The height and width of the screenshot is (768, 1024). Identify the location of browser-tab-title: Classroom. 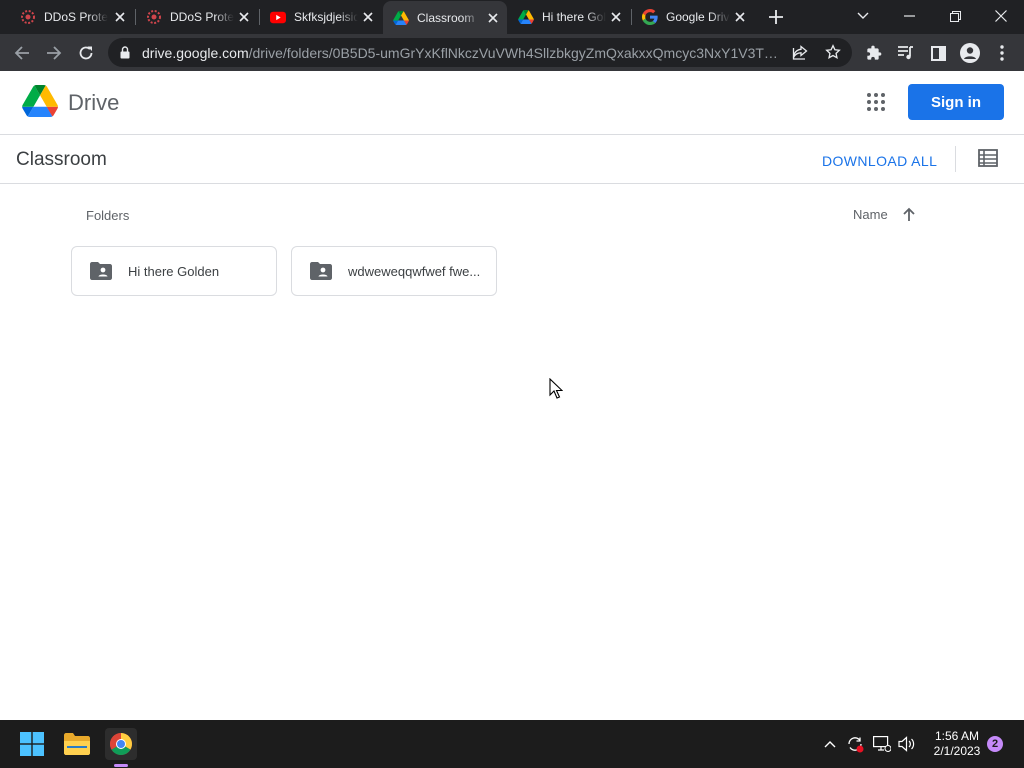
(446, 17).